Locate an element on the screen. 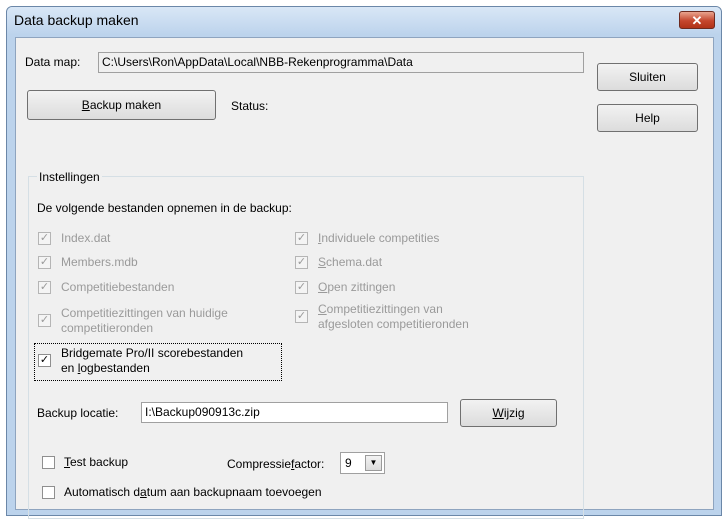 The image size is (726, 519). chevron-down-icon: ▼ is located at coordinates (373, 463).